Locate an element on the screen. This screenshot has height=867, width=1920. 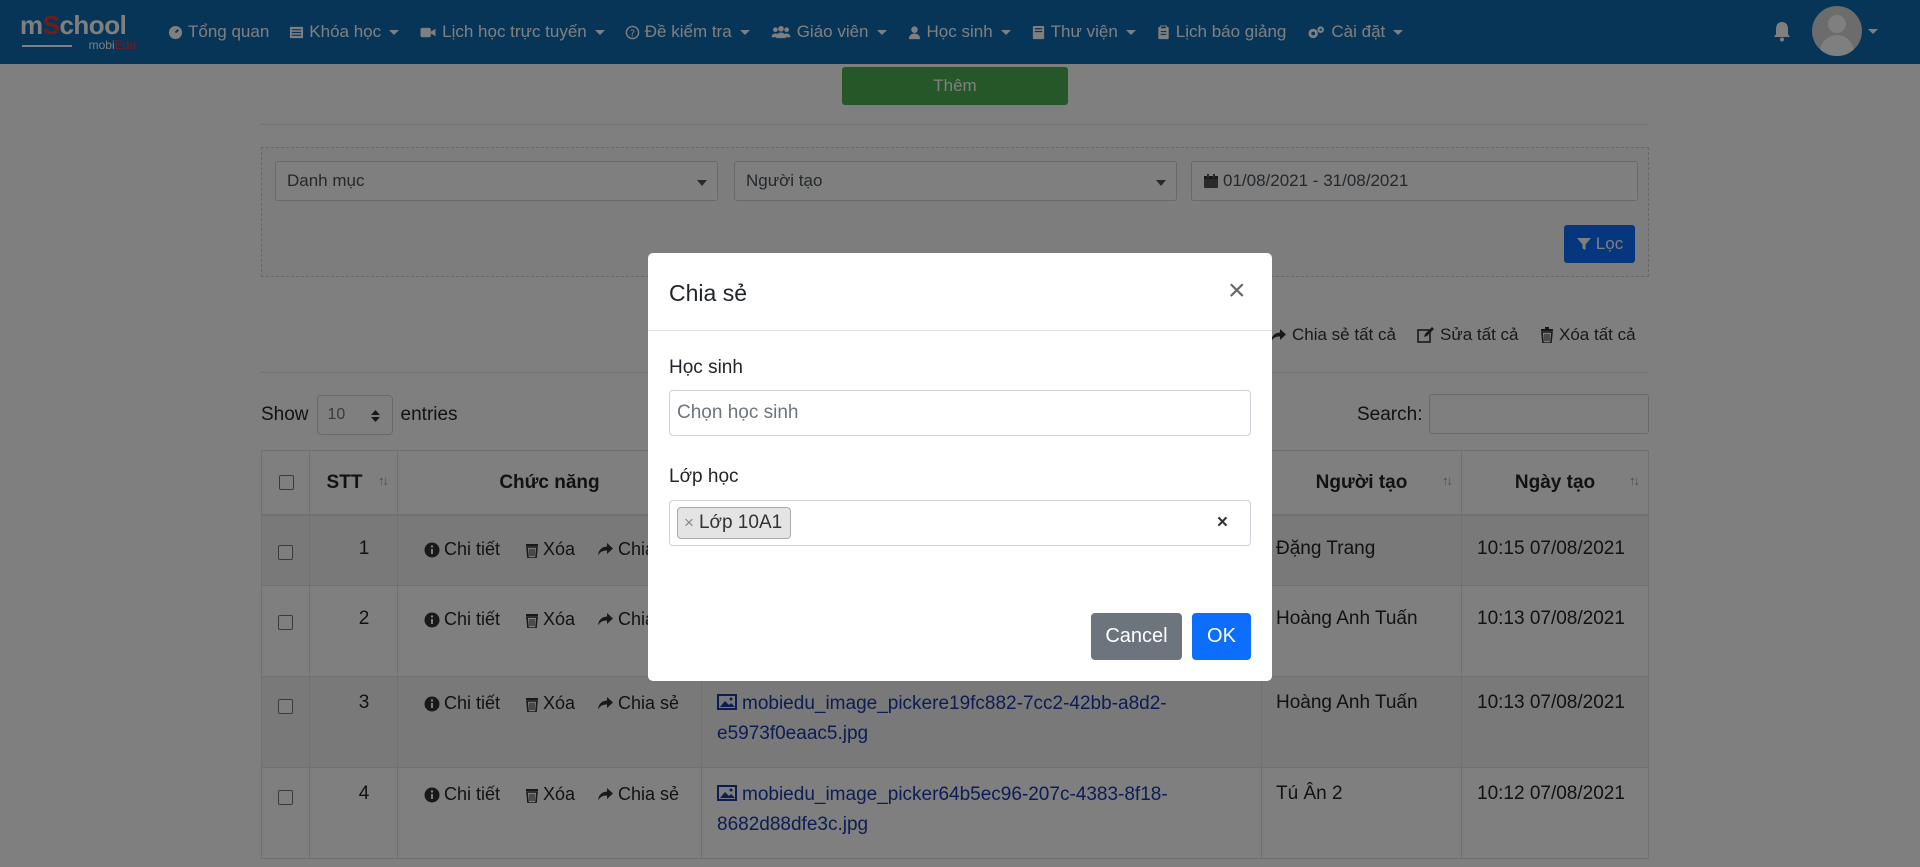
student-select-placeholder: Chọn học sinh is located at coordinates (738, 412).